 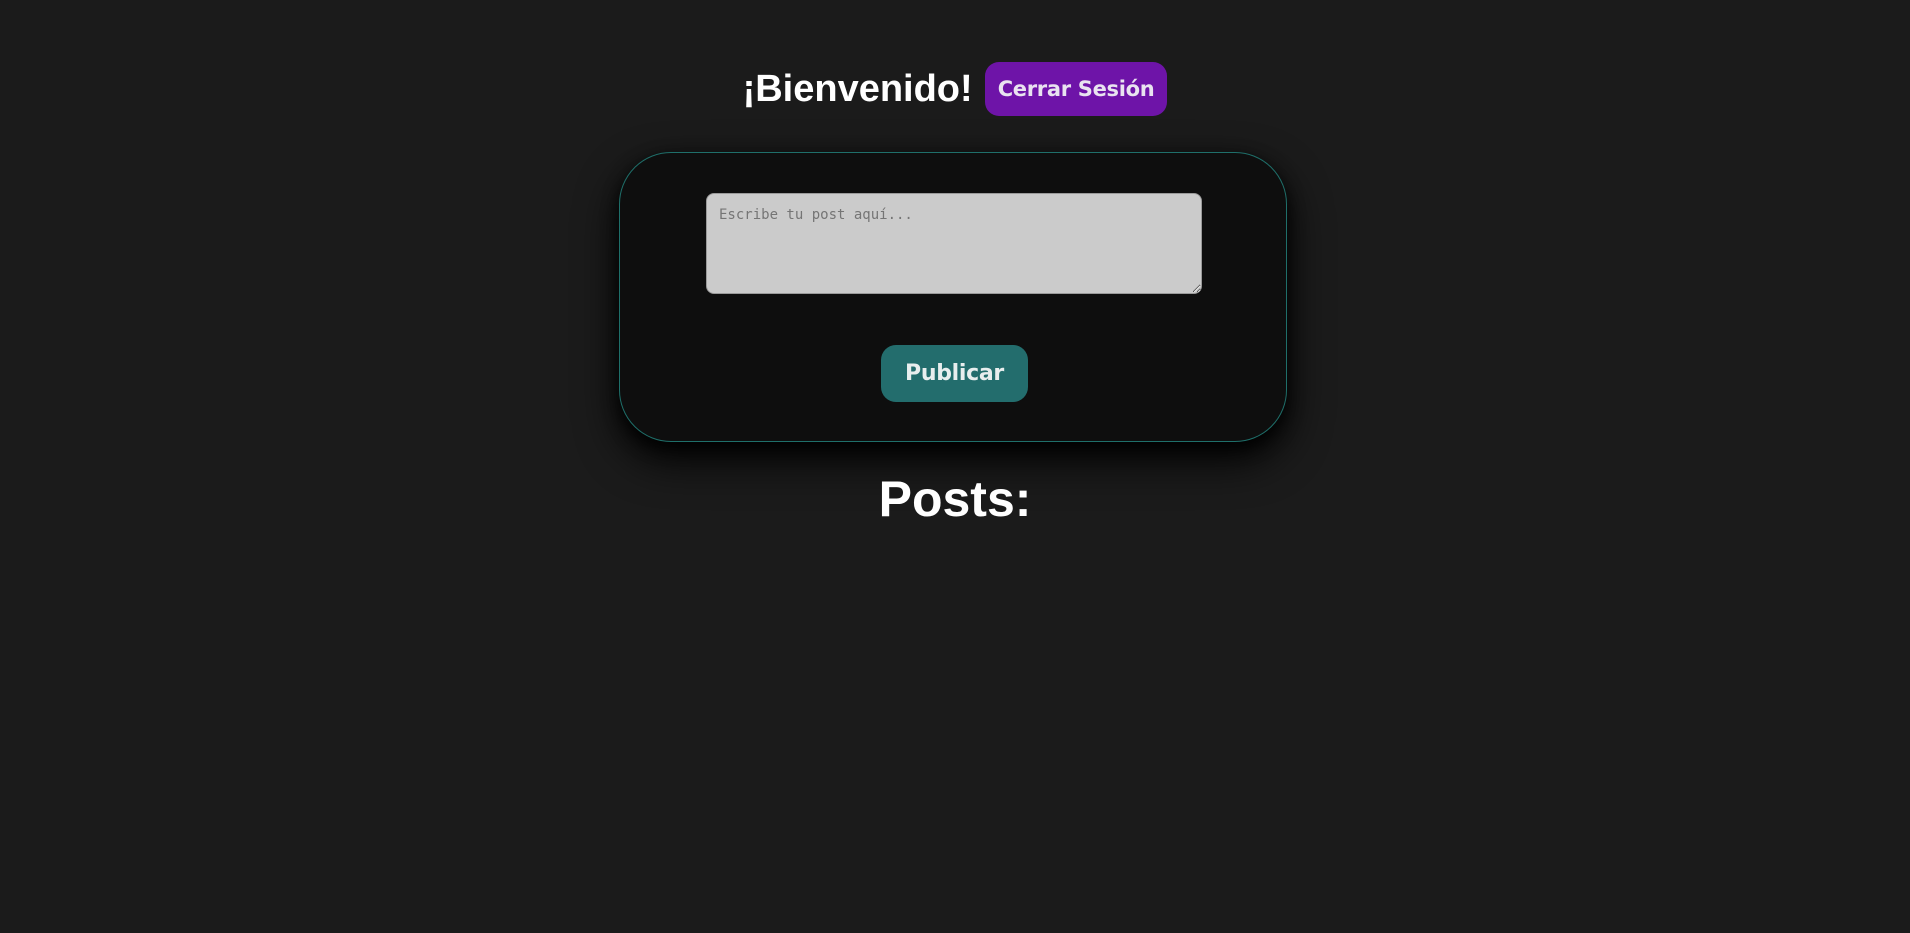 I want to click on post-input, so click(x=954, y=243).